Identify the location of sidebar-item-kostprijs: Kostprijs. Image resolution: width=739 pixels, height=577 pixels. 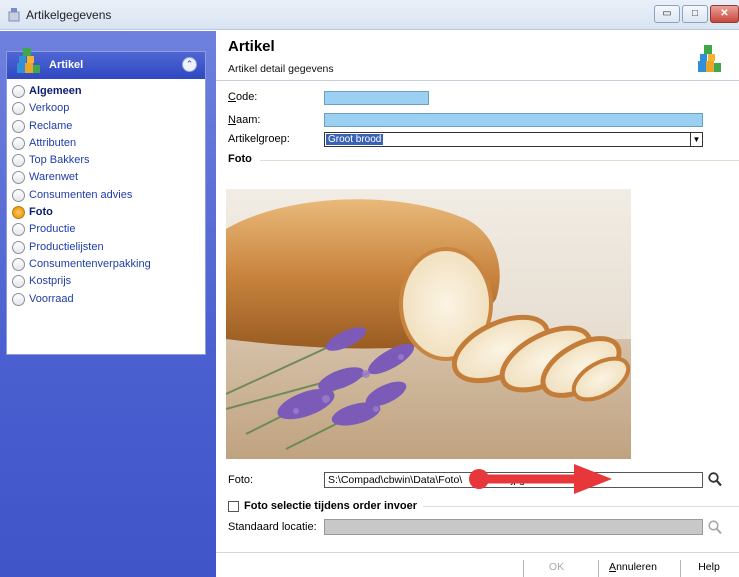
(81, 281).